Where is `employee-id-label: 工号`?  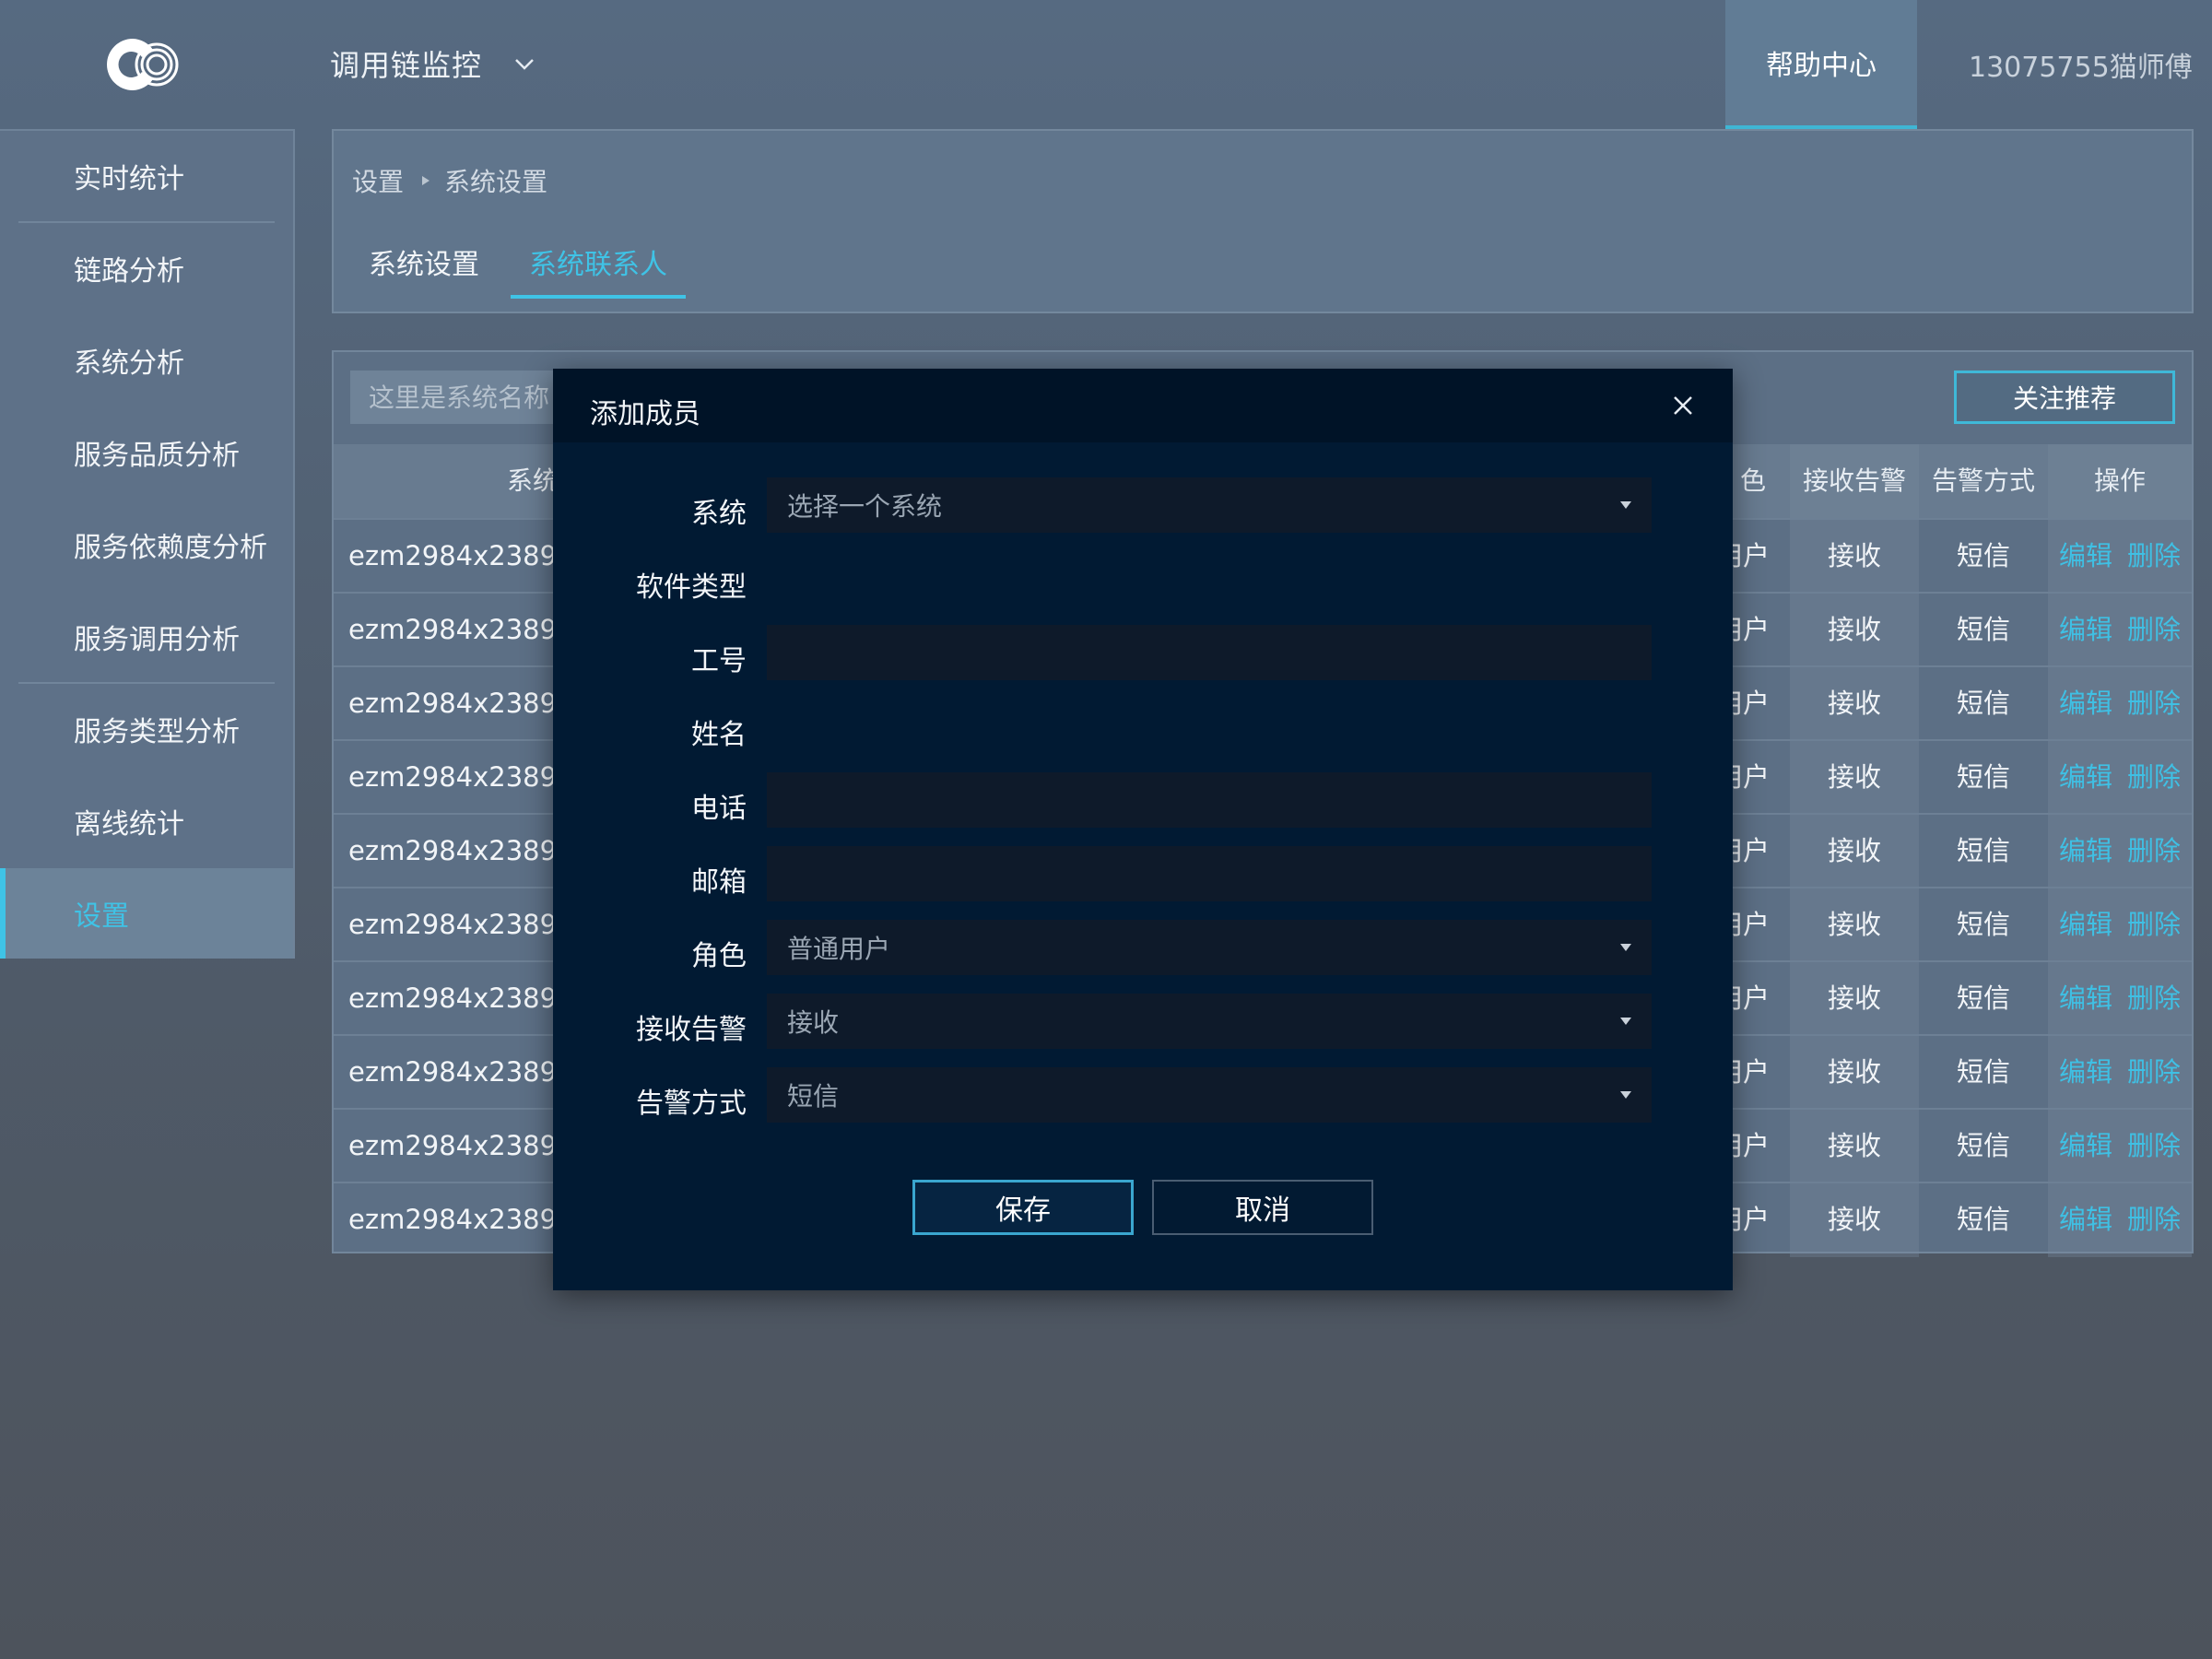
employee-id-label: 工号 is located at coordinates (719, 661).